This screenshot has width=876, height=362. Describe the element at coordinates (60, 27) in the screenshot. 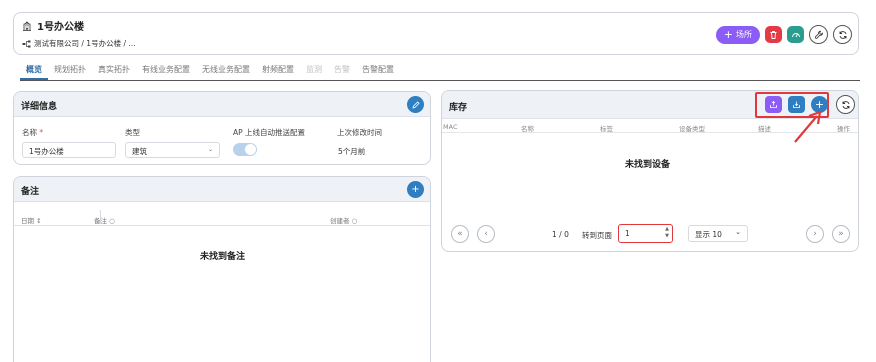

I see `site-title-text: 1号办公楼` at that location.